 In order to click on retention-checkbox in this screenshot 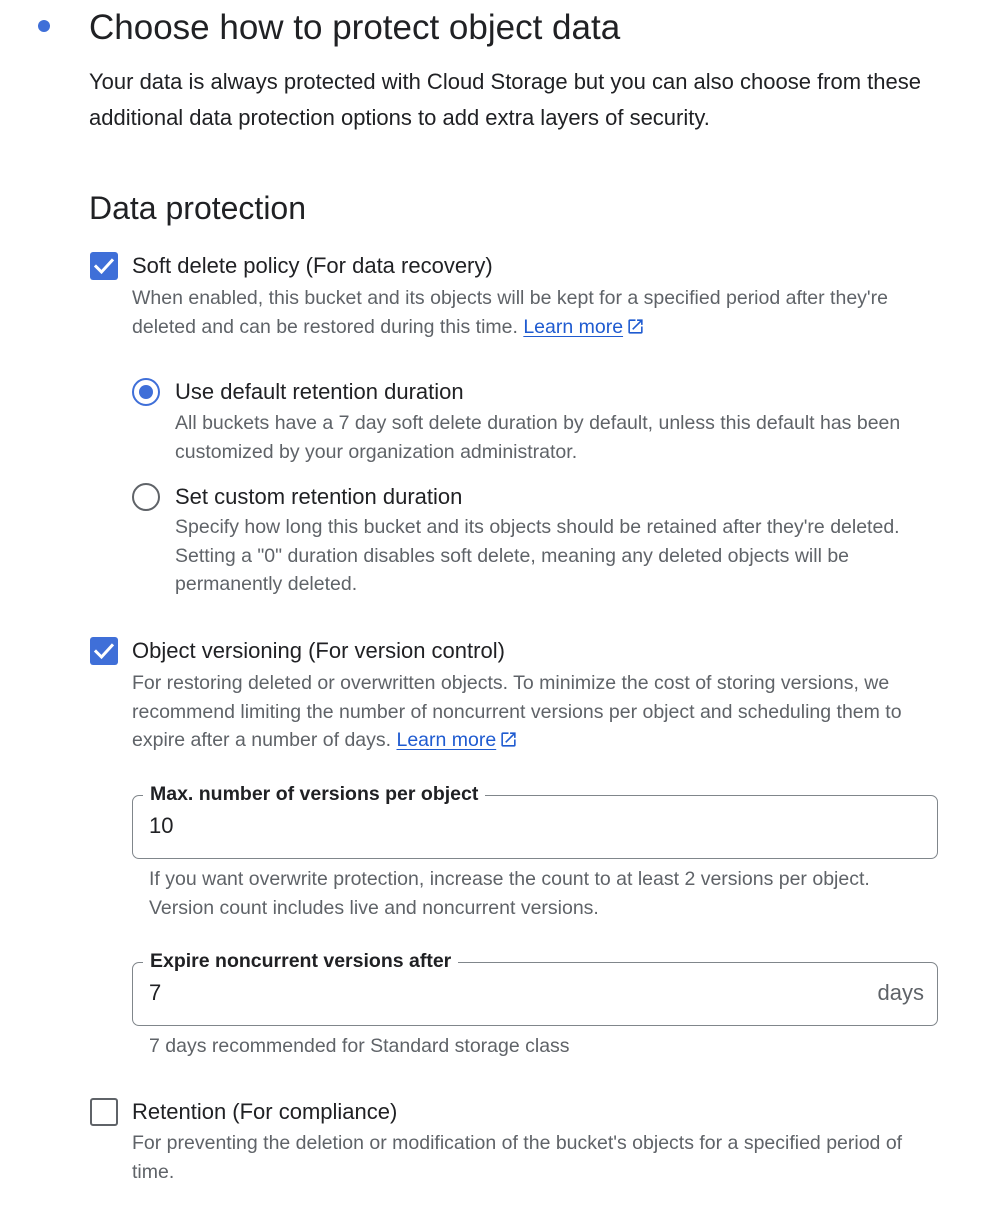, I will do `click(104, 1112)`.